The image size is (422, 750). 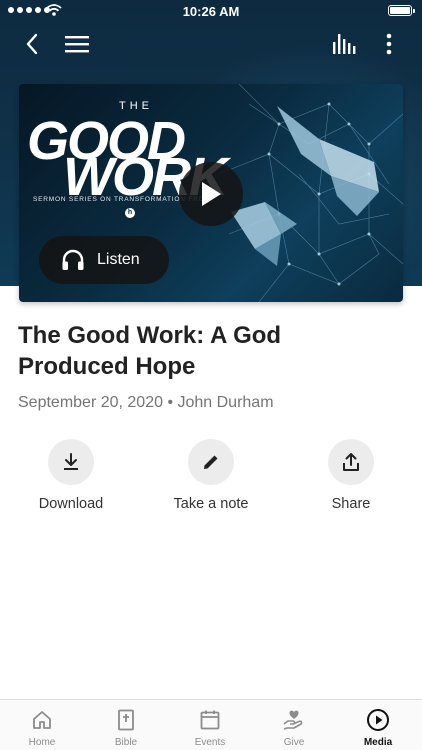 I want to click on status-time: 10:26 AM, so click(x=211, y=11).